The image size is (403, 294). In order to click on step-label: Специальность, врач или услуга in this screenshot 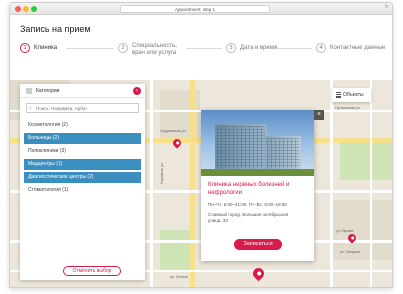, I will do `click(154, 49)`.